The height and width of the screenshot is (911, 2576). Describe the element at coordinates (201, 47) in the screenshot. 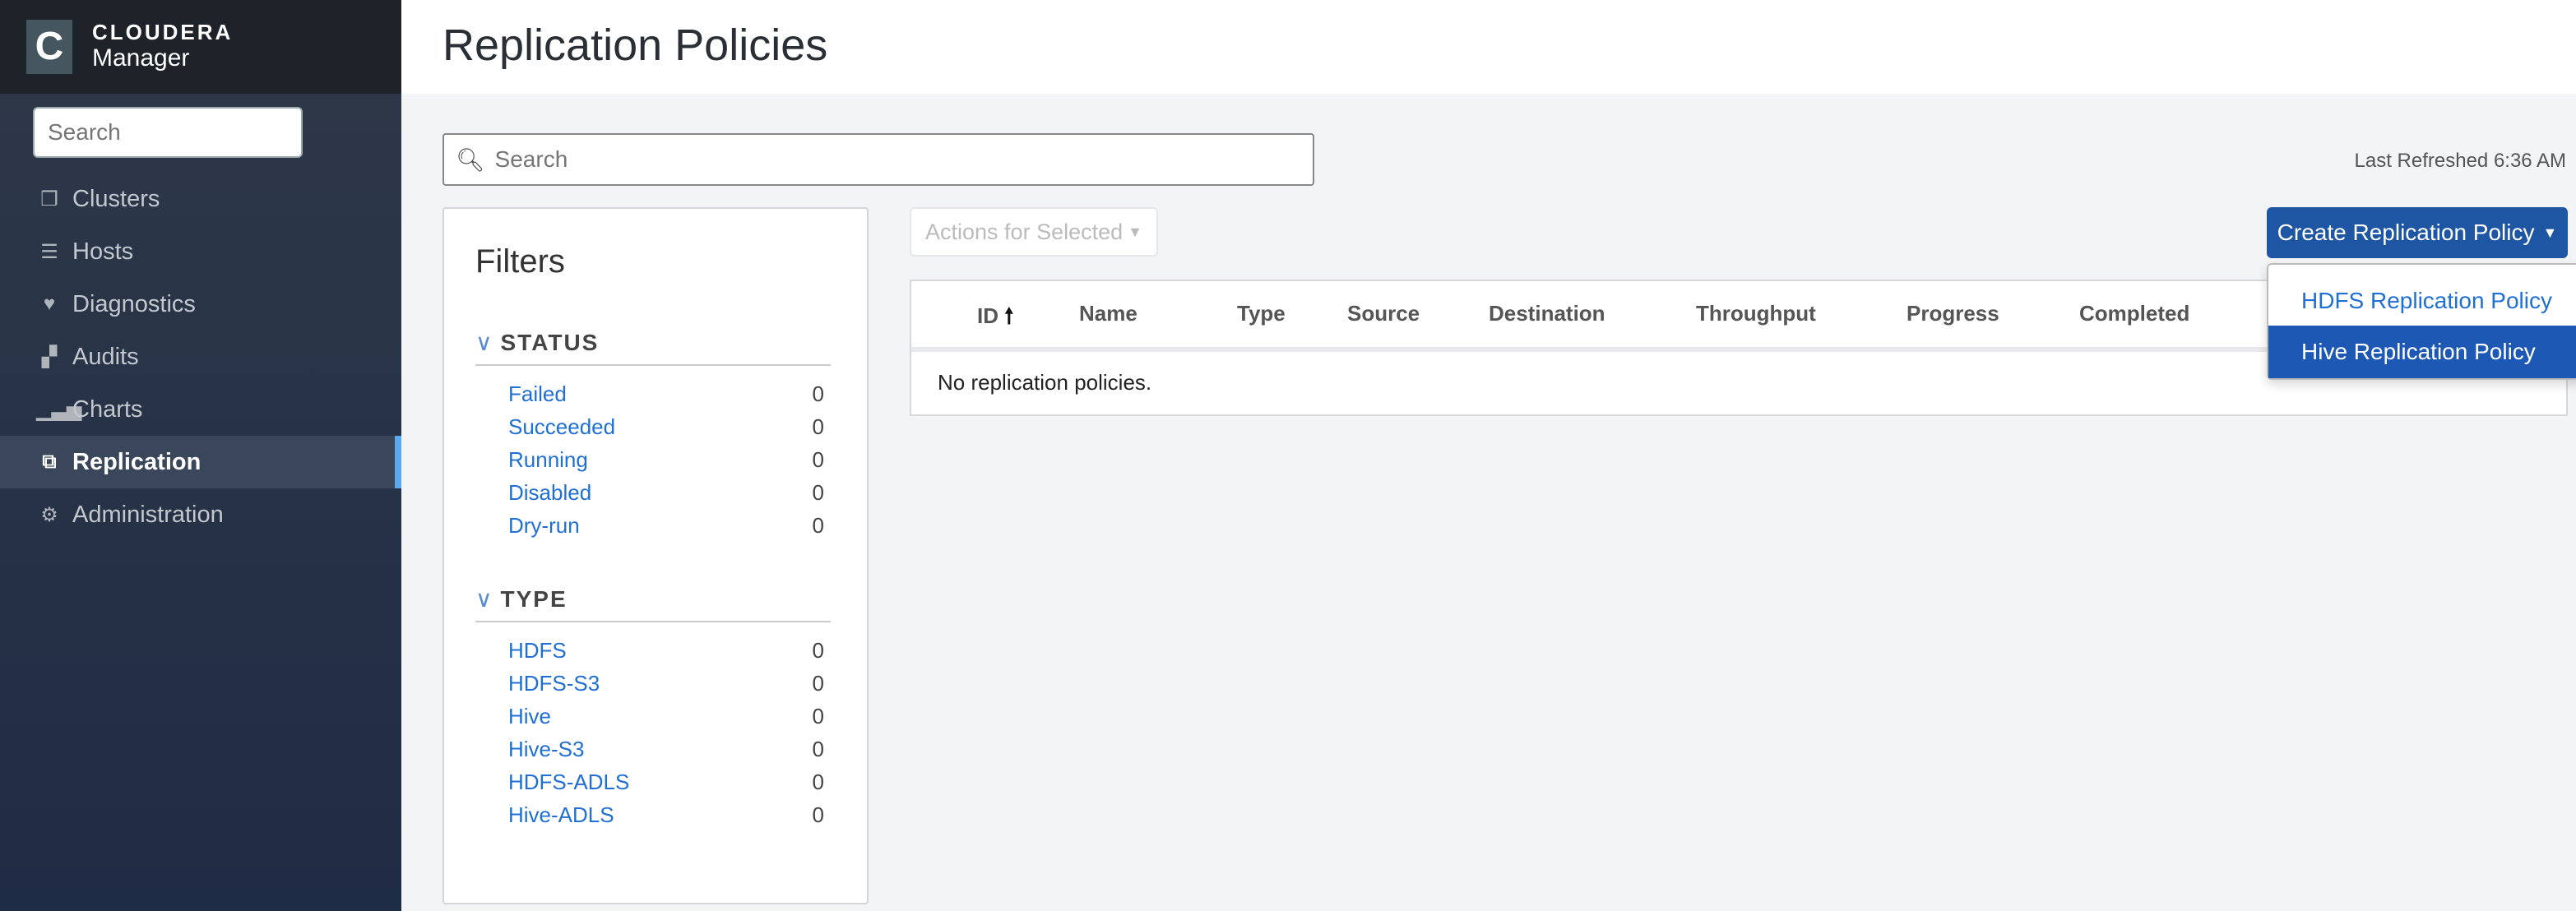

I see `brand-header: C CLOUDERA Manager` at that location.